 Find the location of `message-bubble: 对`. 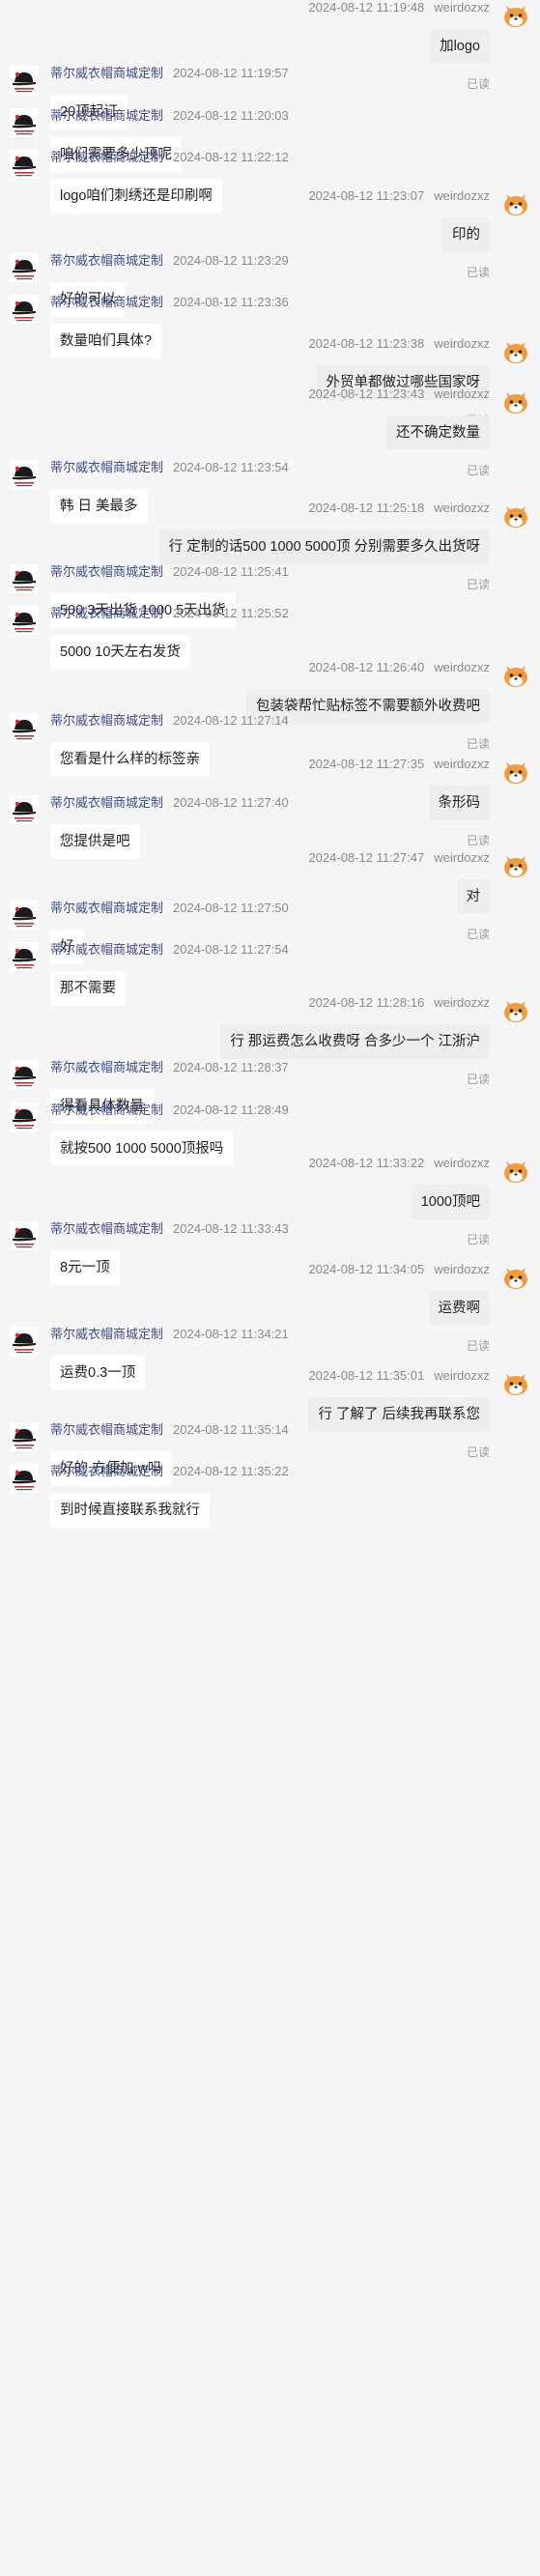

message-bubble: 对 is located at coordinates (473, 897).